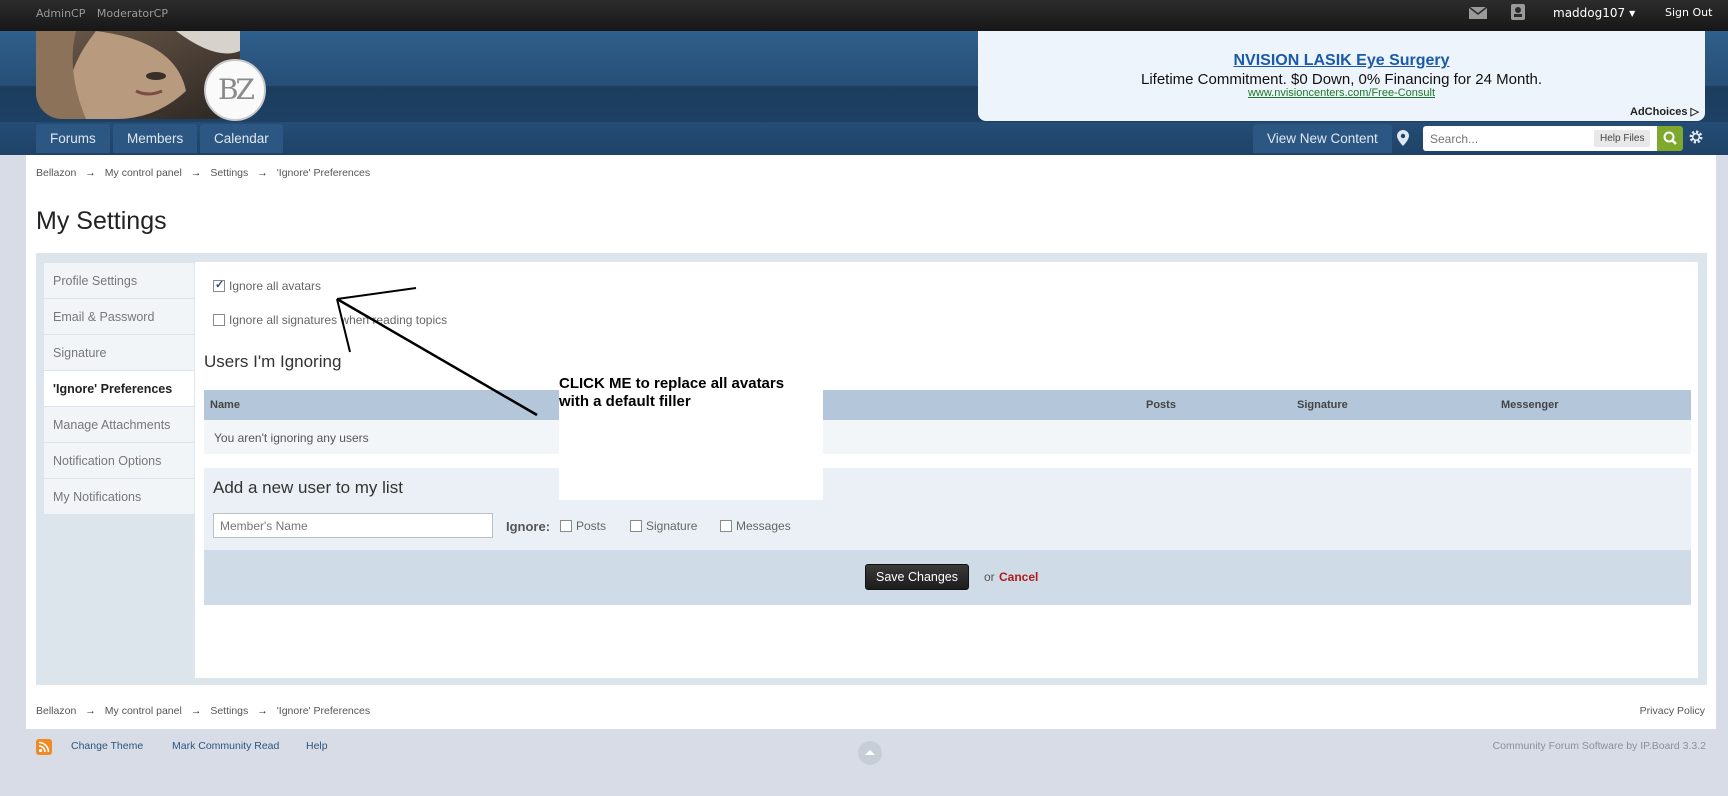 The image size is (1728, 796). Describe the element at coordinates (60, 13) in the screenshot. I see `admincp-link: AdminCP` at that location.